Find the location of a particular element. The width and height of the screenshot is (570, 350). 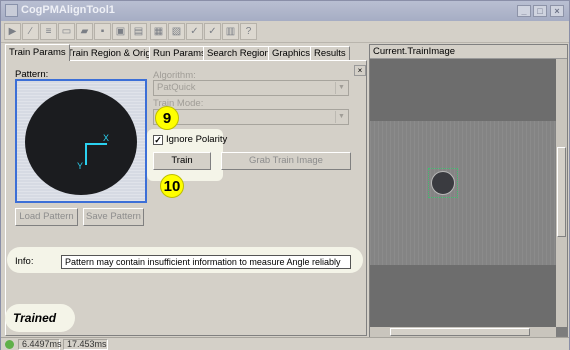

ignore-polarity-label: Ignore Polarity is located at coordinates (197, 139).